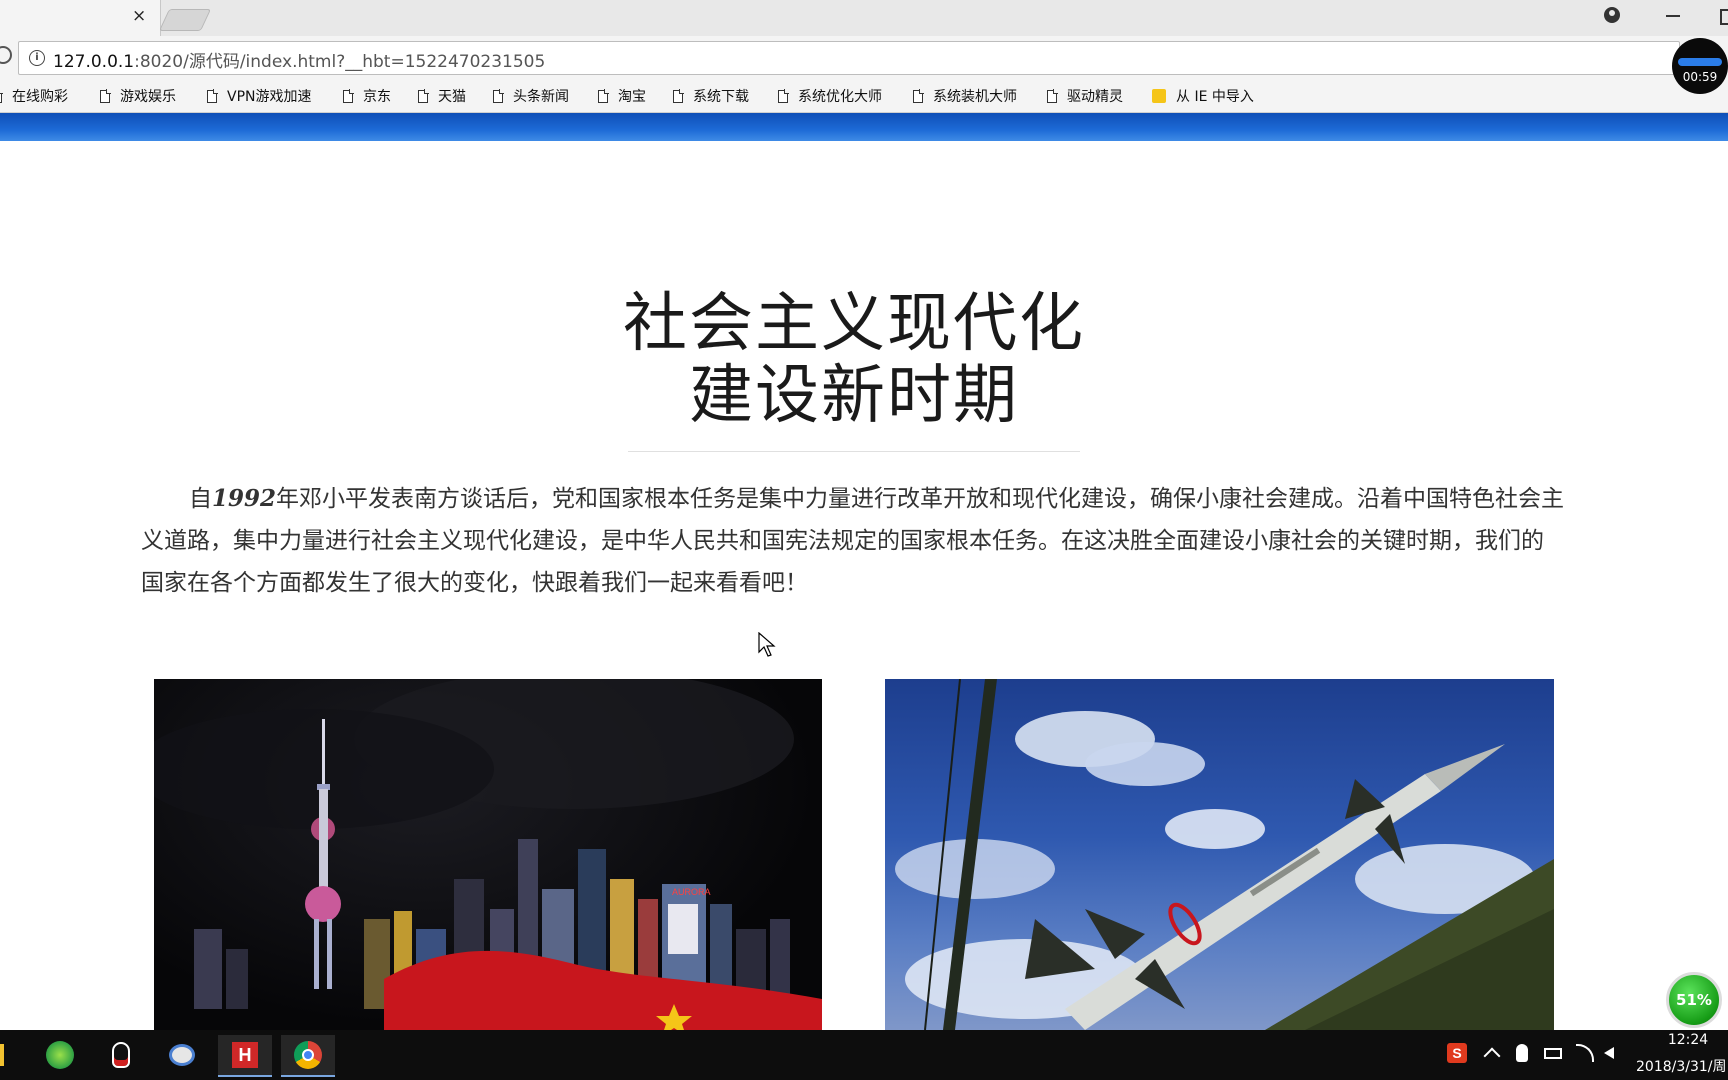 The height and width of the screenshot is (1080, 1728). I want to click on bookmark-item: 系统优化大师, so click(830, 96).